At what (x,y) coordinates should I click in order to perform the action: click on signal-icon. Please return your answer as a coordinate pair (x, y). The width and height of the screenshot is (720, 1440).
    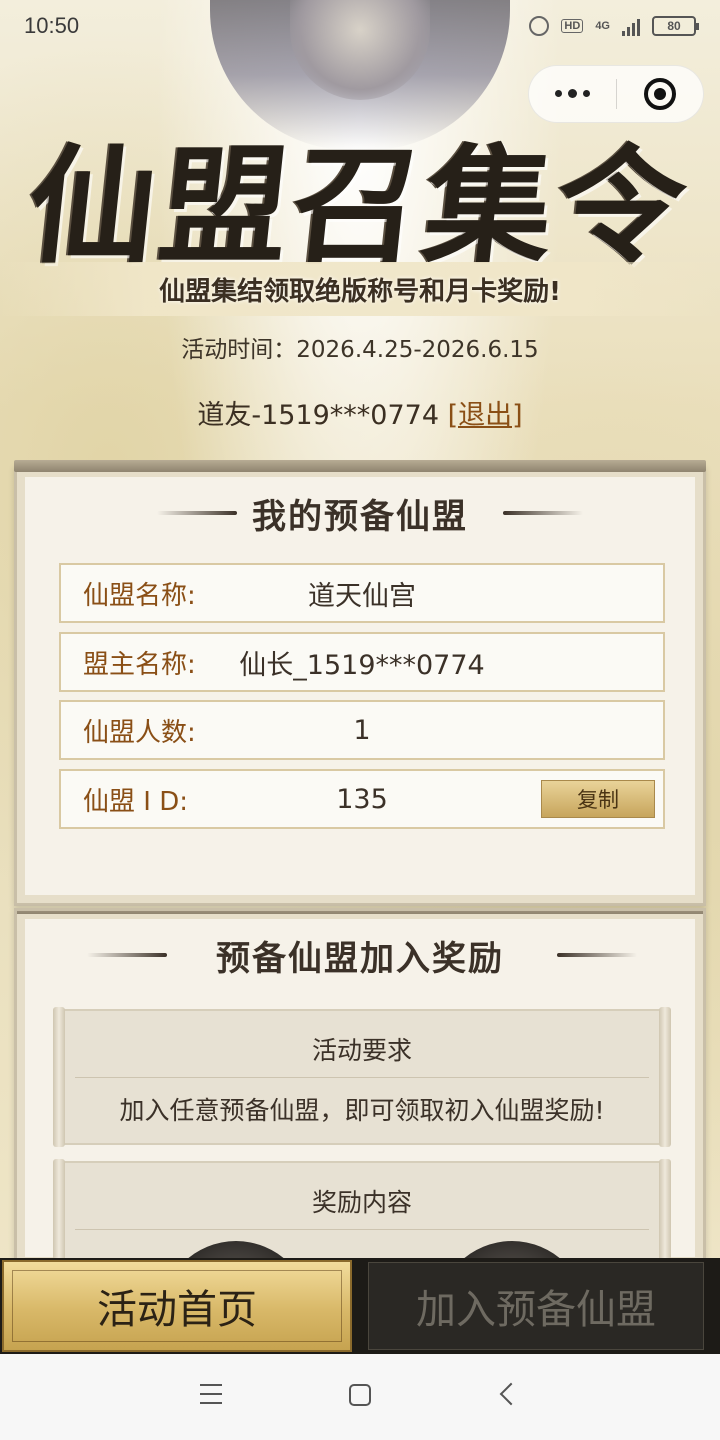
    Looking at the image, I should click on (631, 26).